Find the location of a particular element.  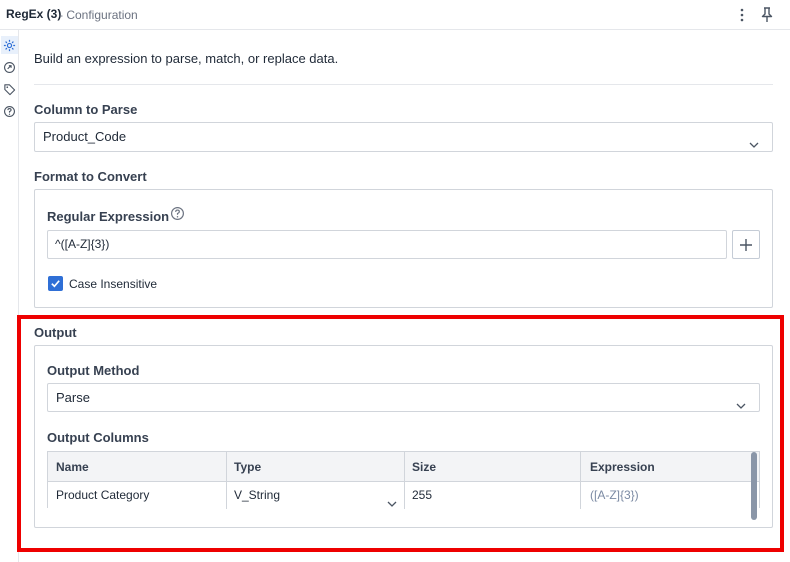

output-method-label: Output Method is located at coordinates (93, 370).